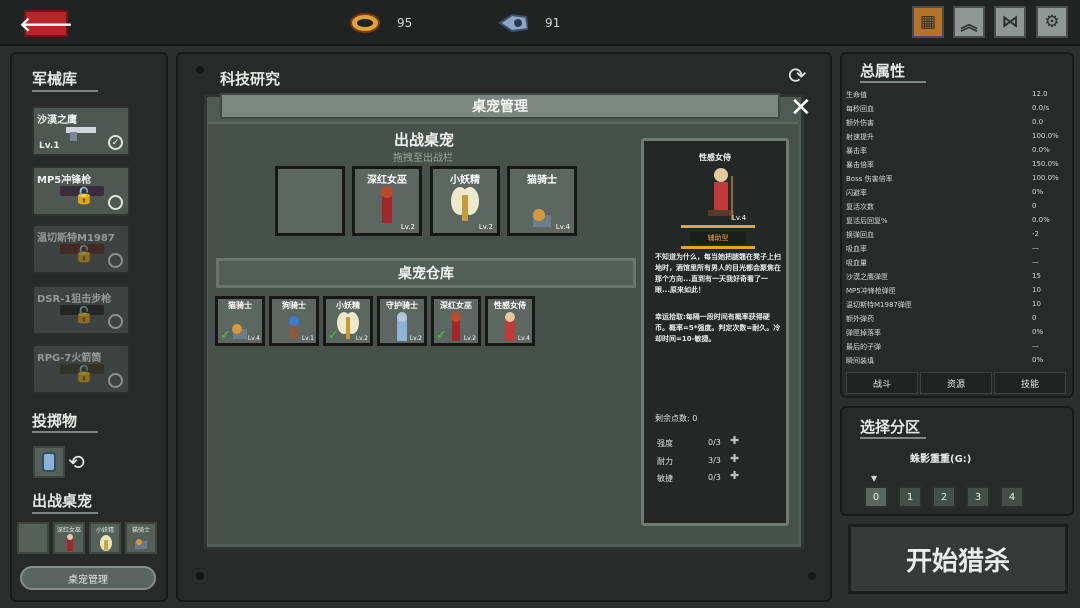  What do you see at coordinates (739, 218) in the screenshot?
I see `detail-level: Lv.4` at bounding box center [739, 218].